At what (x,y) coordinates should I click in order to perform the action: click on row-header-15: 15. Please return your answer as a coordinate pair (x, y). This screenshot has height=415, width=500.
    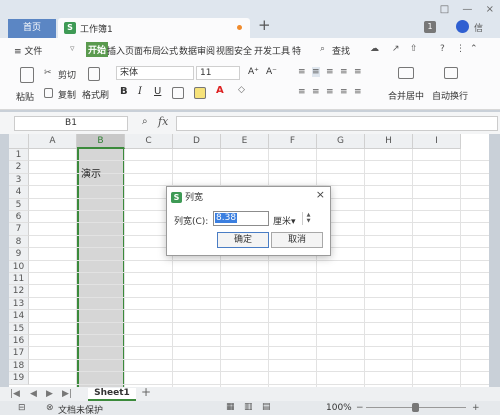
    Looking at the image, I should click on (19, 328).